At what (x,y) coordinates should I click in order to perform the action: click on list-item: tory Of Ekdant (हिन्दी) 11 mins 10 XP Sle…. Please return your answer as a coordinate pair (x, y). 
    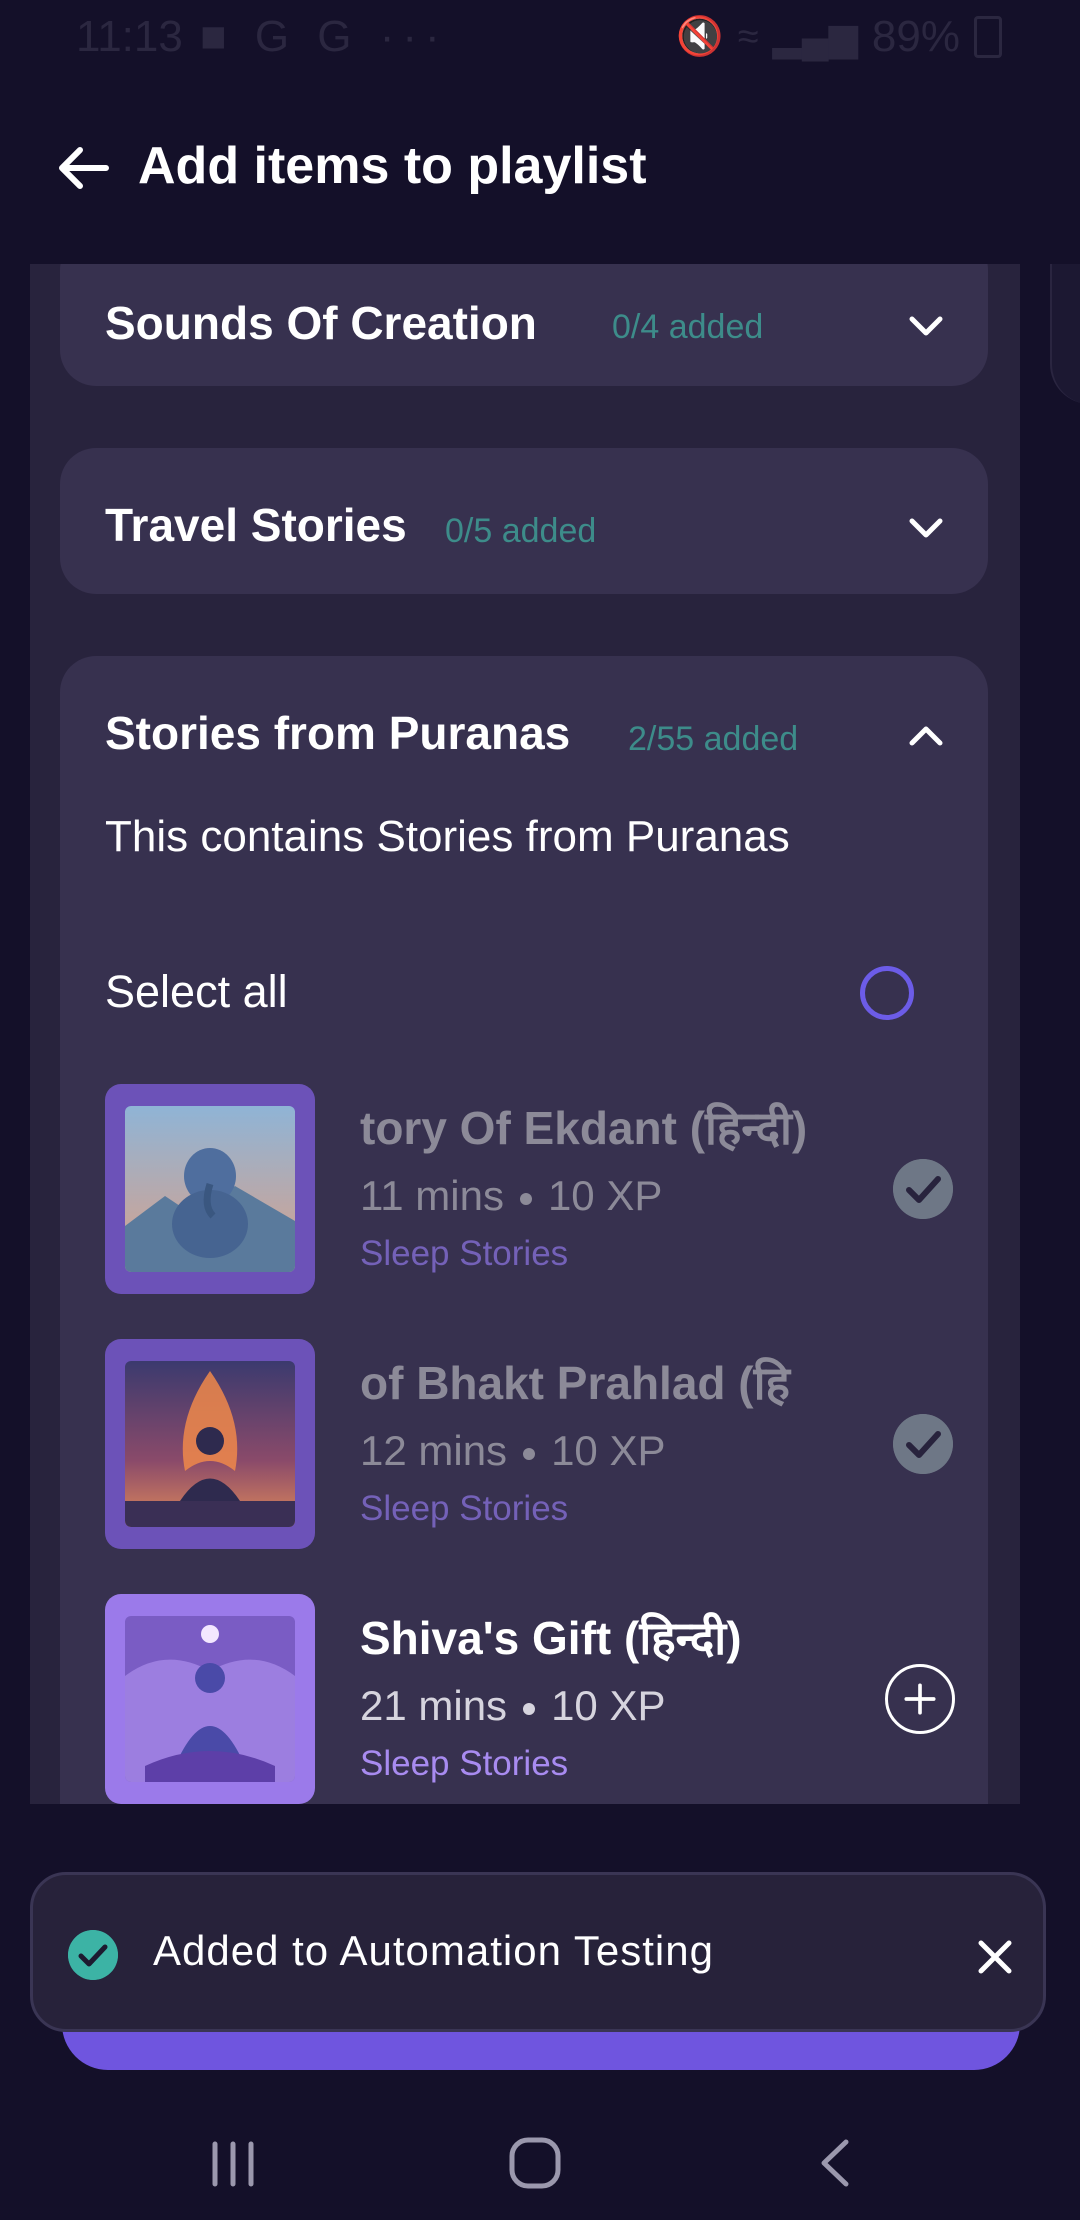
    Looking at the image, I should click on (540, 1189).